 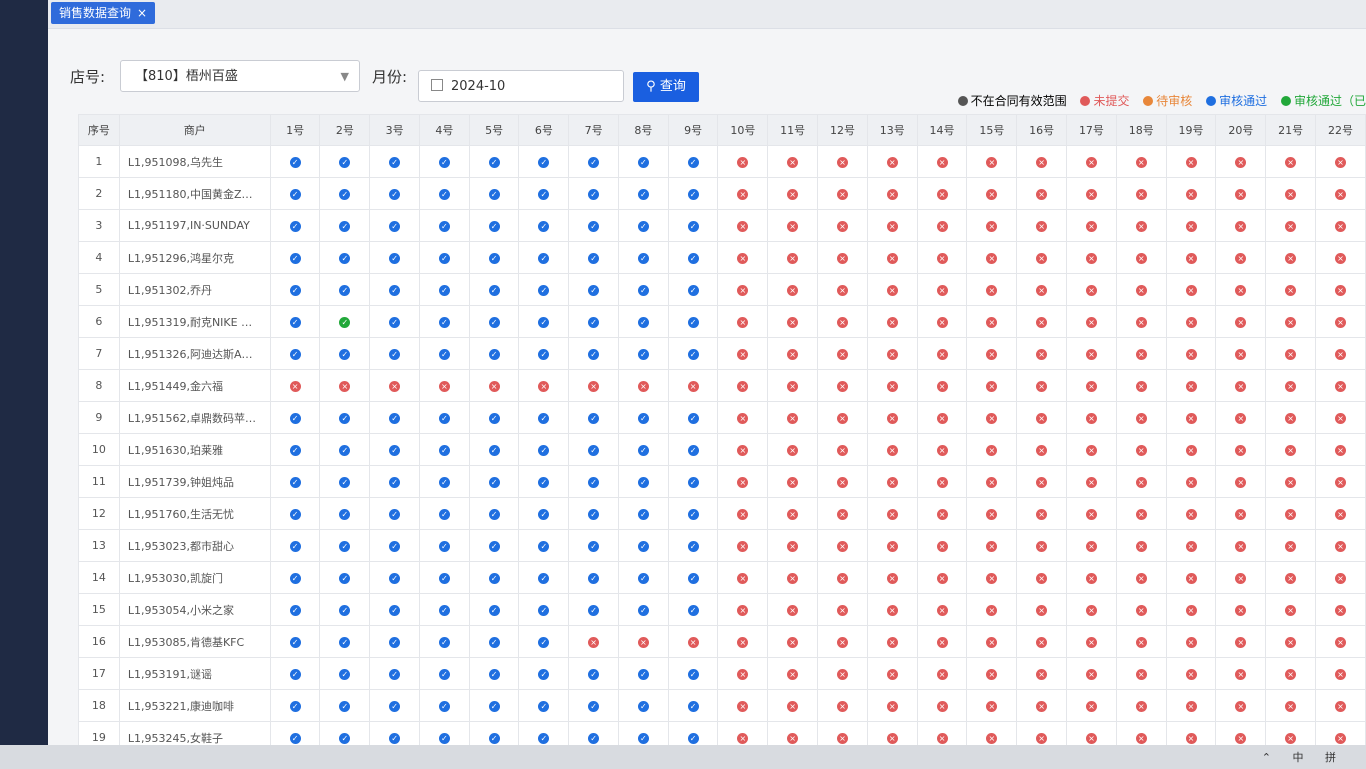 I want to click on chevron-up-icon: ⌃, so click(x=1266, y=757).